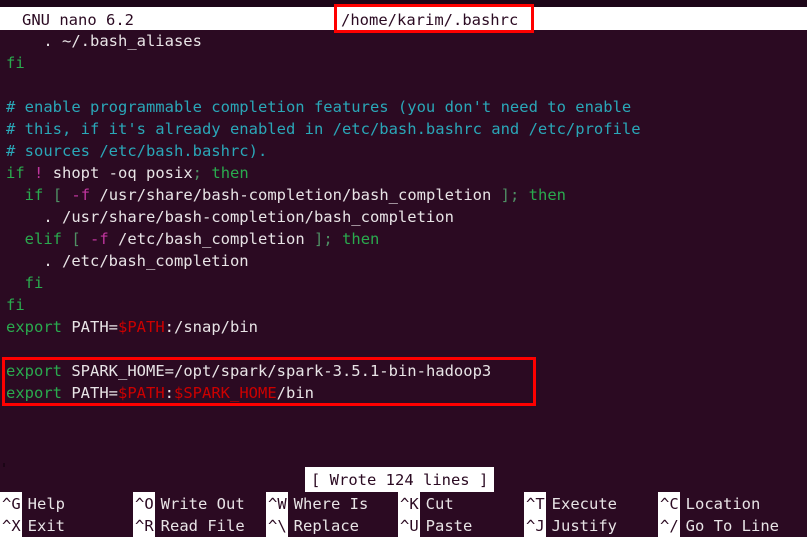 The image size is (807, 537). Describe the element at coordinates (141, 393) in the screenshot. I see `code-token: $PATH` at that location.